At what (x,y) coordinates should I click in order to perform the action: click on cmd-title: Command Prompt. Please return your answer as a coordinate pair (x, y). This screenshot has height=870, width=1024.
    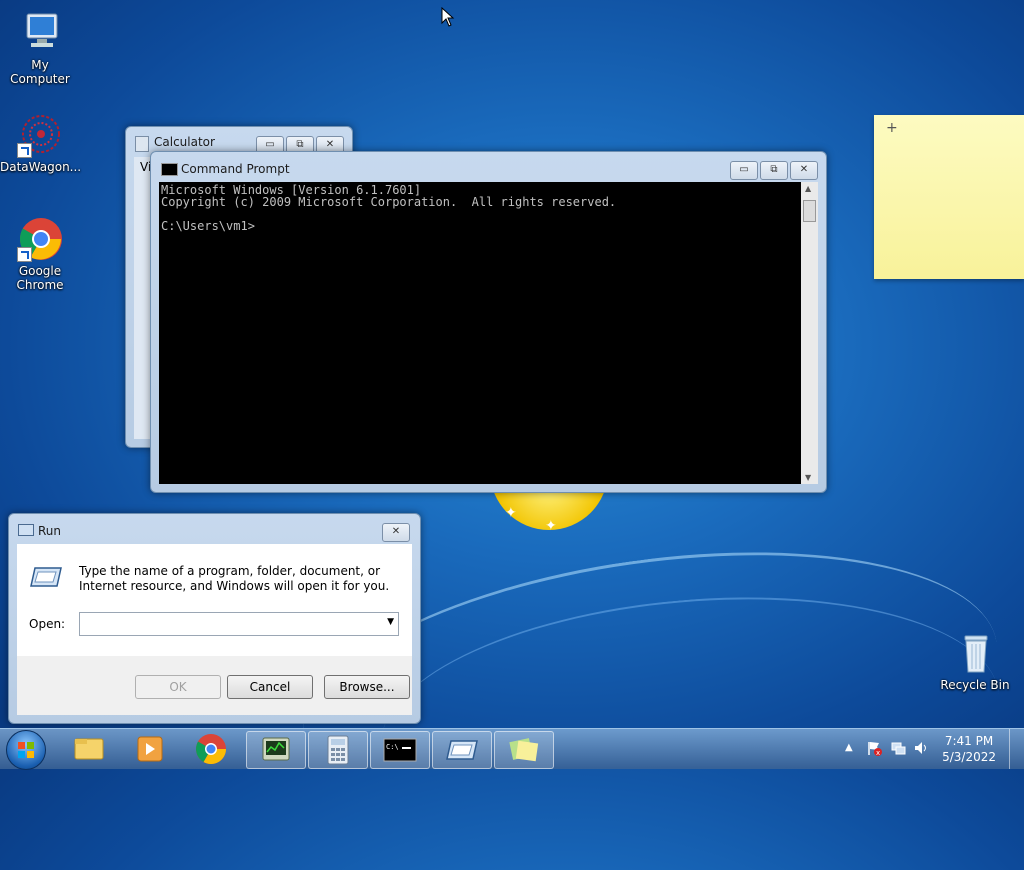
    Looking at the image, I should click on (235, 169).